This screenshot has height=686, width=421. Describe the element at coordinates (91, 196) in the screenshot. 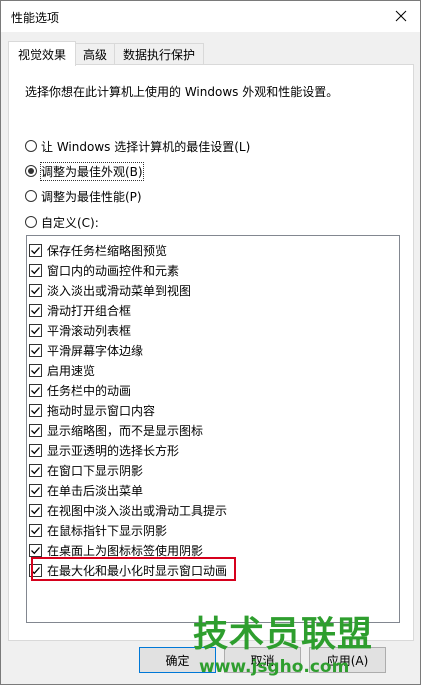

I see `radio-label: 调整为最佳性能(P)` at that location.